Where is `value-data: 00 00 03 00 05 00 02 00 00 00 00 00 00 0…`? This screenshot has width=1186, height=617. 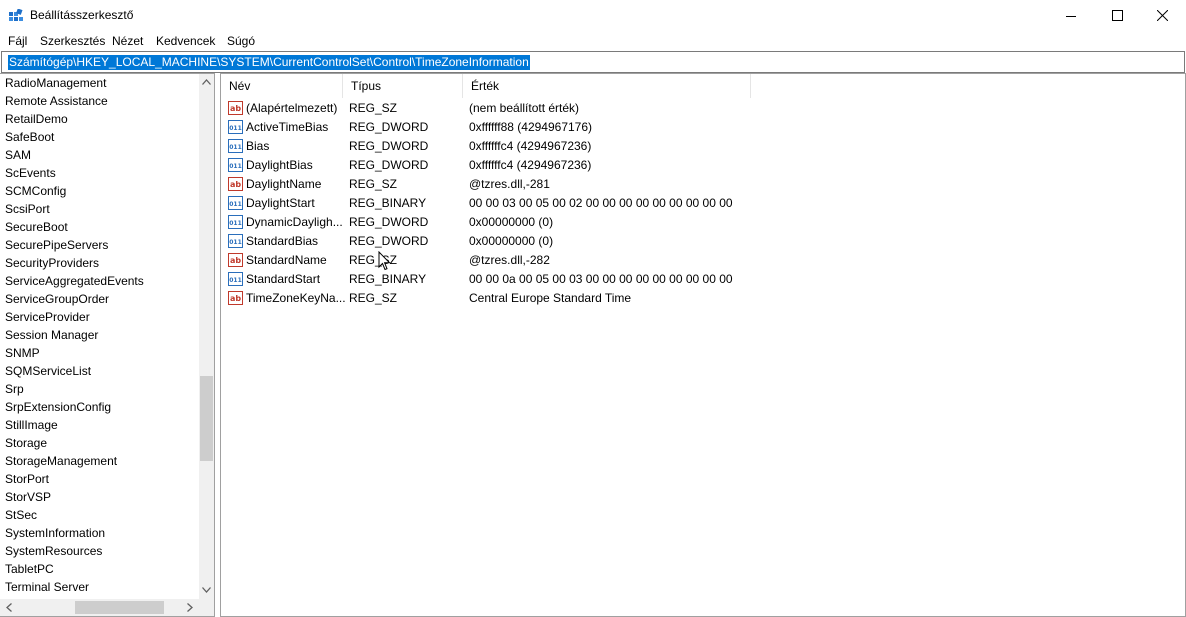 value-data: 00 00 03 00 05 00 02 00 00 00 00 00 00 0… is located at coordinates (601, 203).